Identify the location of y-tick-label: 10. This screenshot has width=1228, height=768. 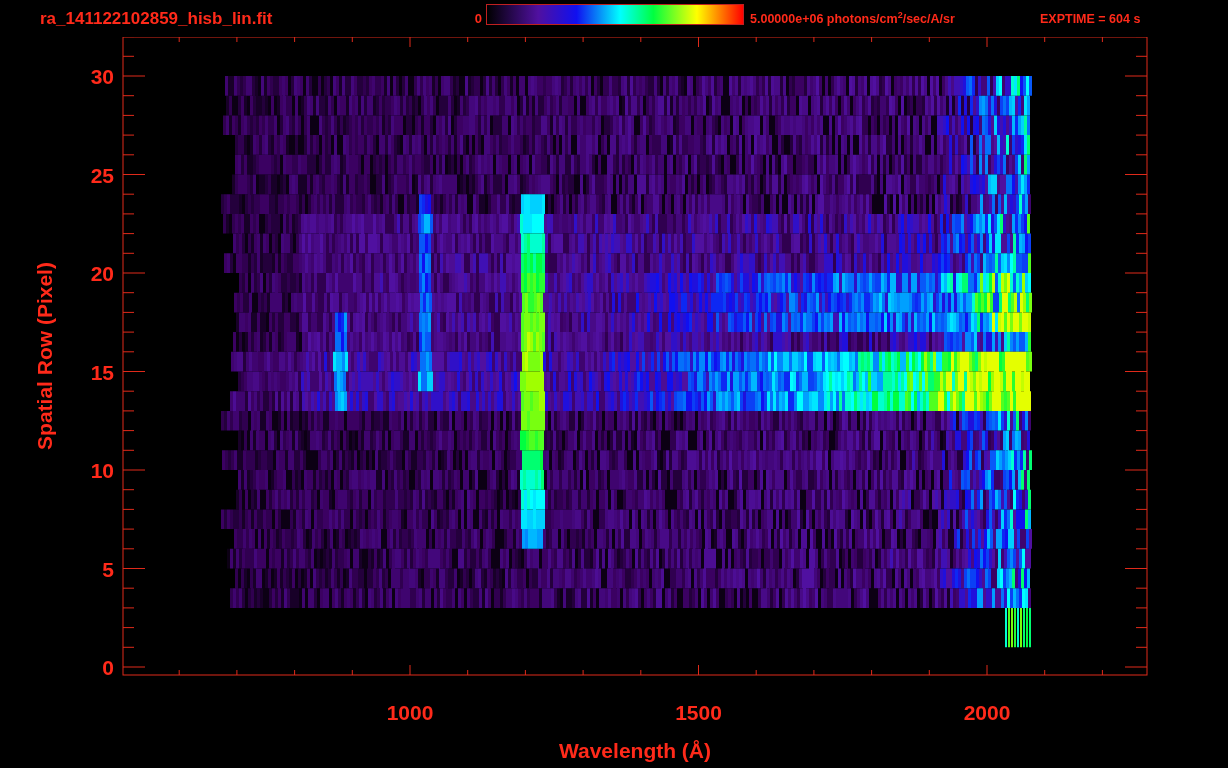
(102, 470).